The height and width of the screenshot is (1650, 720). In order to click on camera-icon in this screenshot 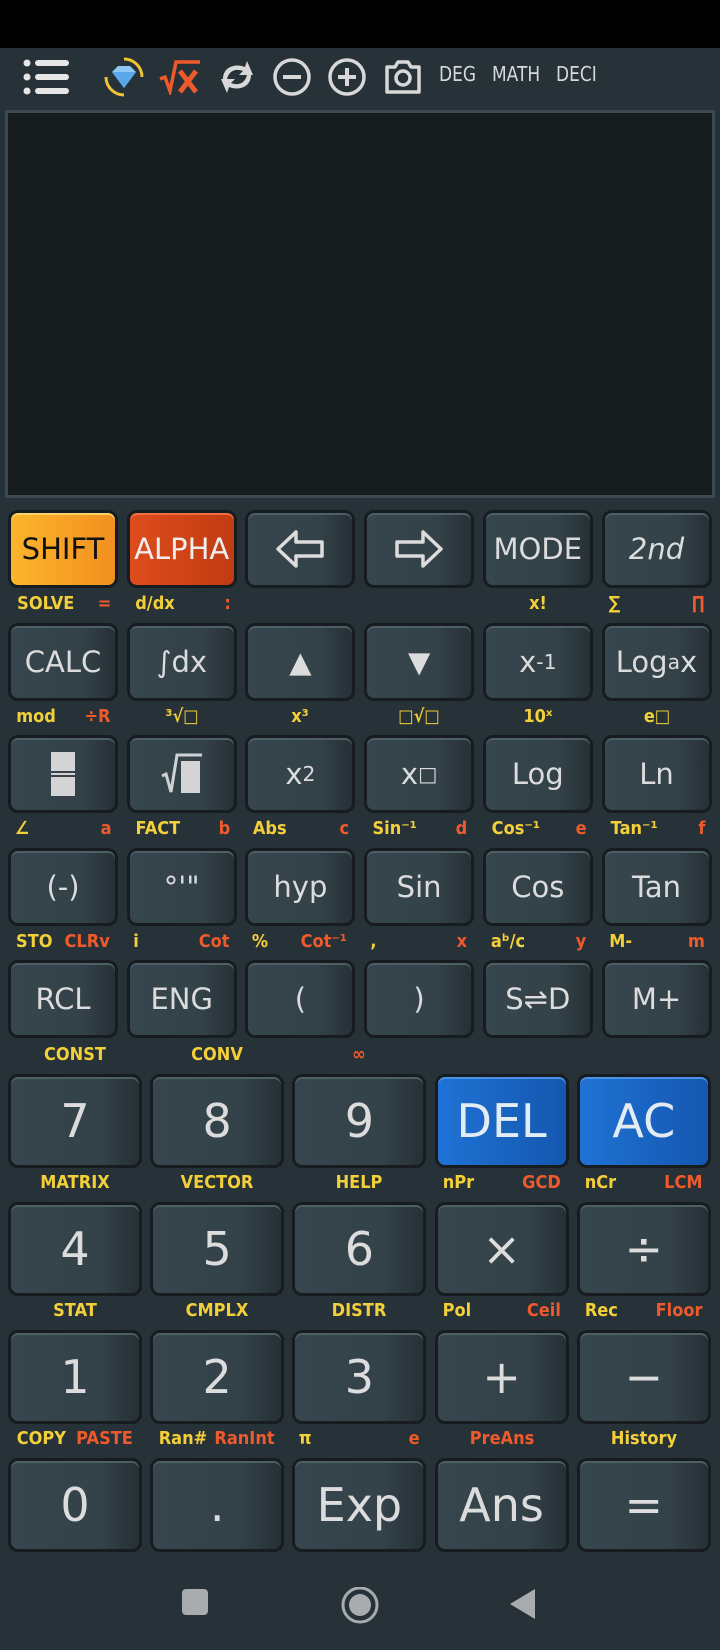, I will do `click(403, 77)`.